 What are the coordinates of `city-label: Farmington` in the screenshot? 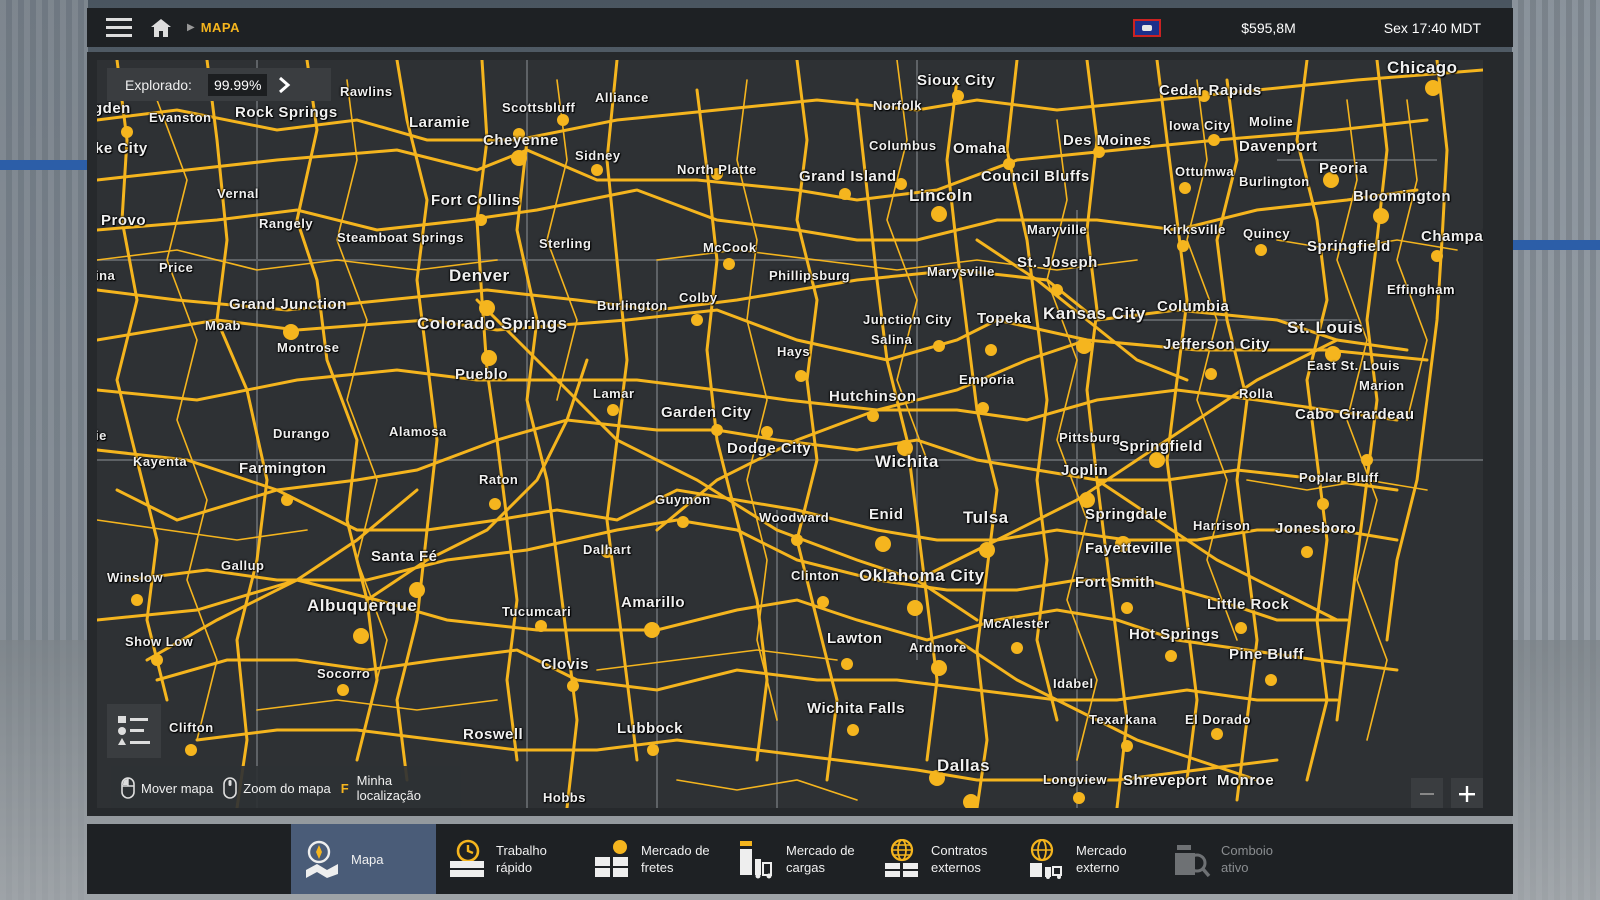 It's located at (283, 468).